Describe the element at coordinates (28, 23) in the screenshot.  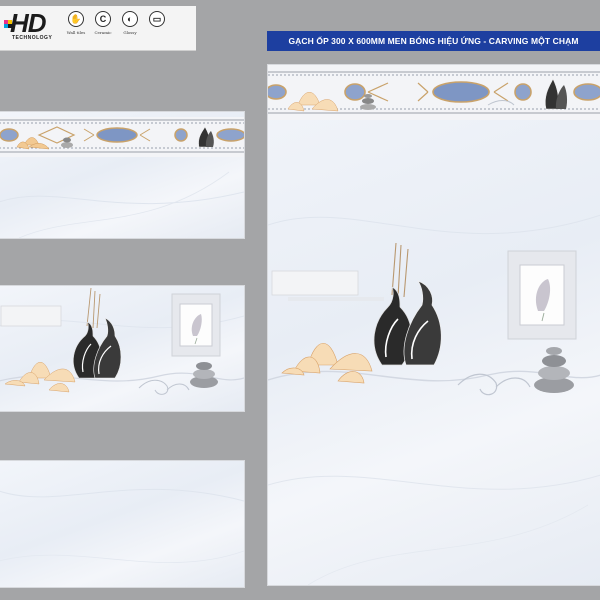
I see `logo-text: HD` at that location.